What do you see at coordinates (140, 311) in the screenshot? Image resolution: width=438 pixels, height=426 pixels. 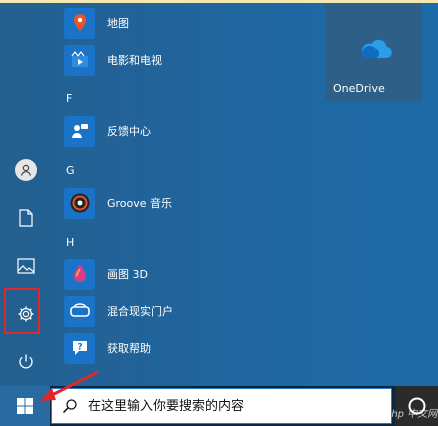 I see `app-label: 混合现实门户` at bounding box center [140, 311].